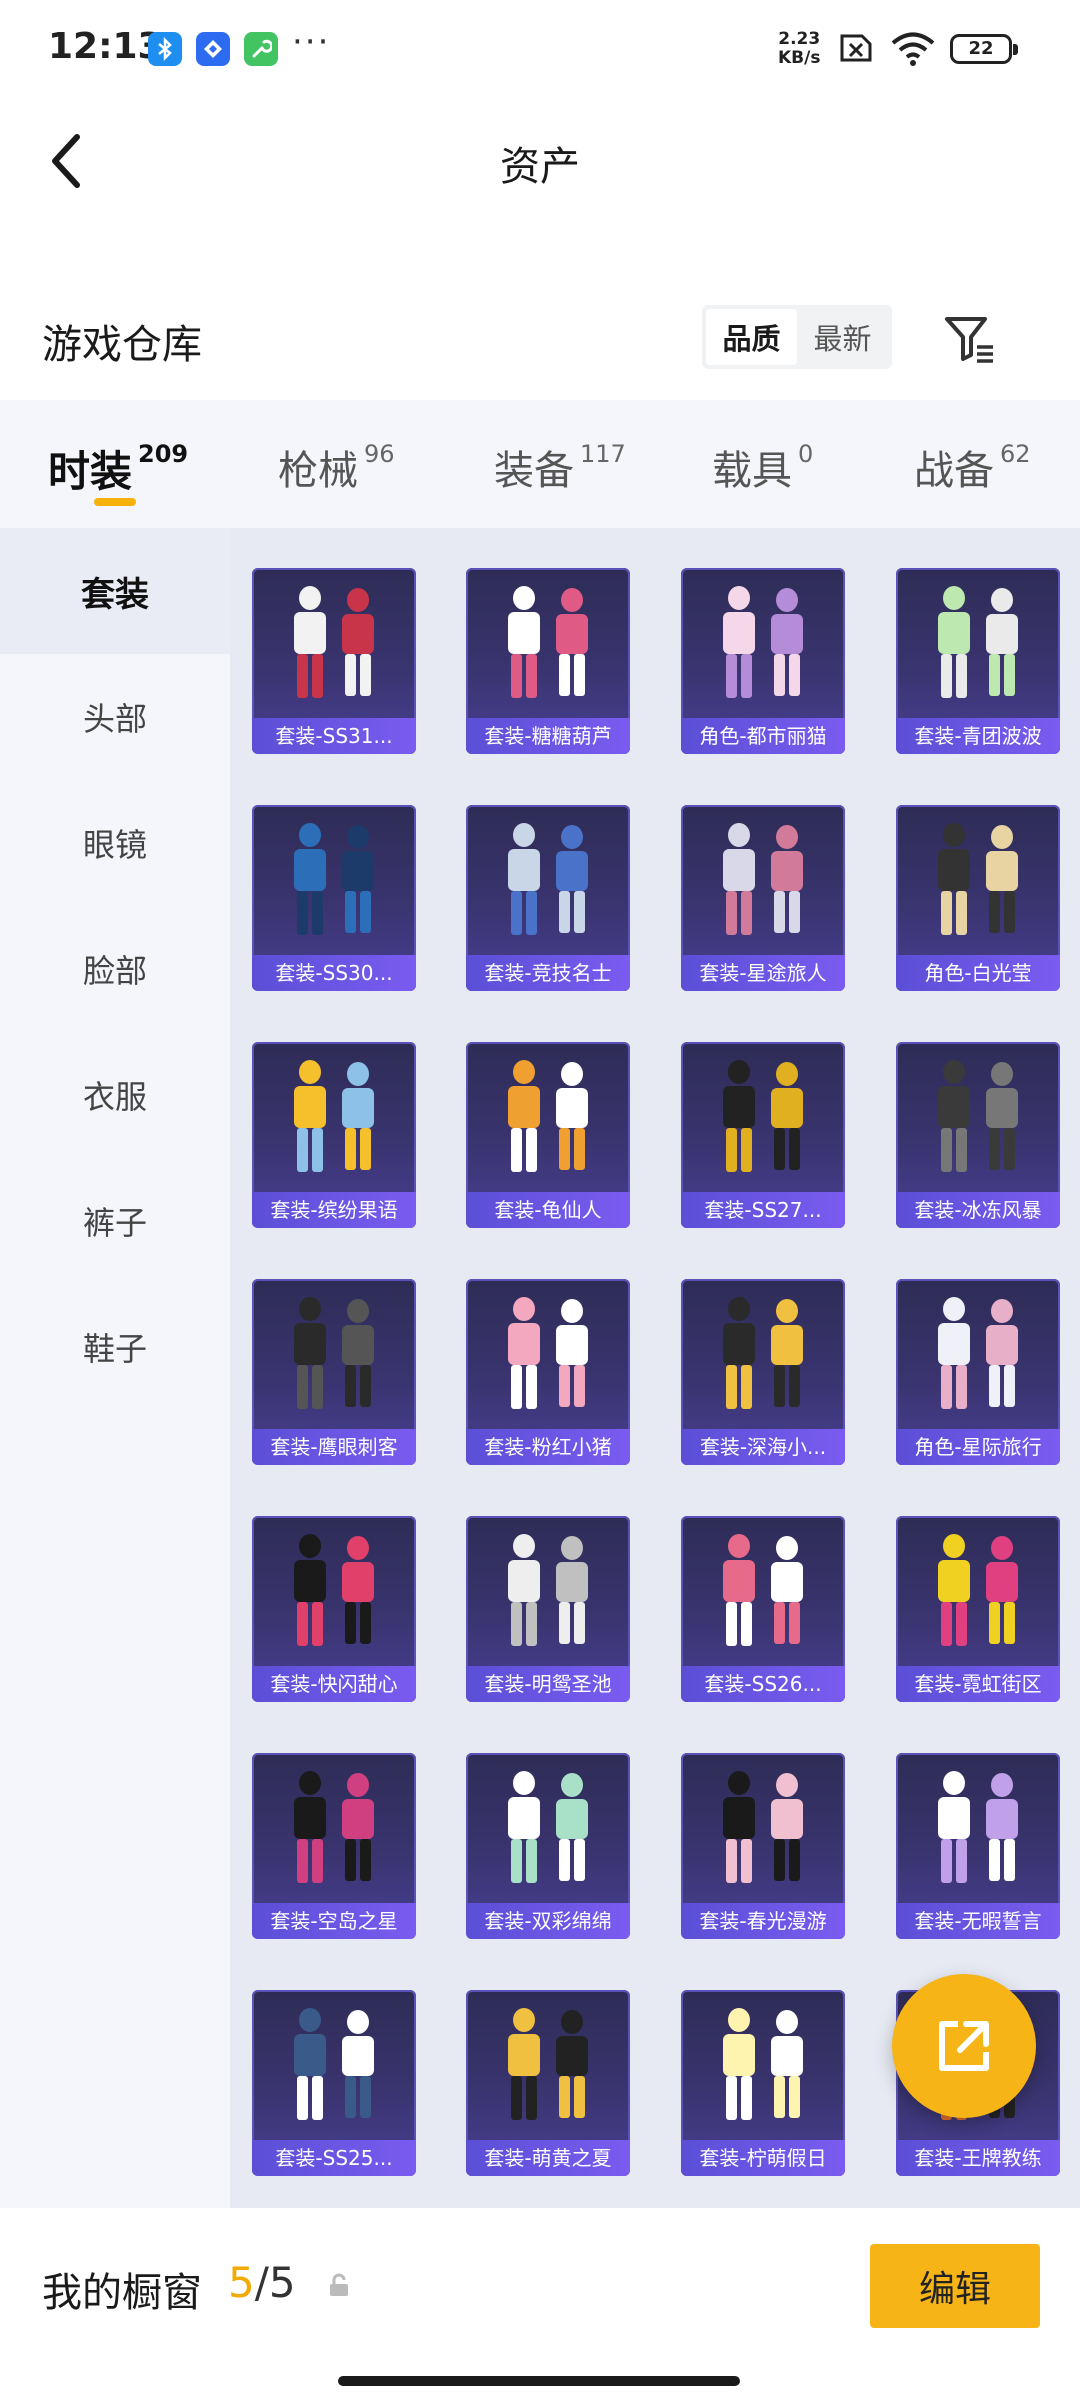 This screenshot has height=2400, width=1080. Describe the element at coordinates (751, 337) in the screenshot. I see `sort-option-quality: 品质` at that location.